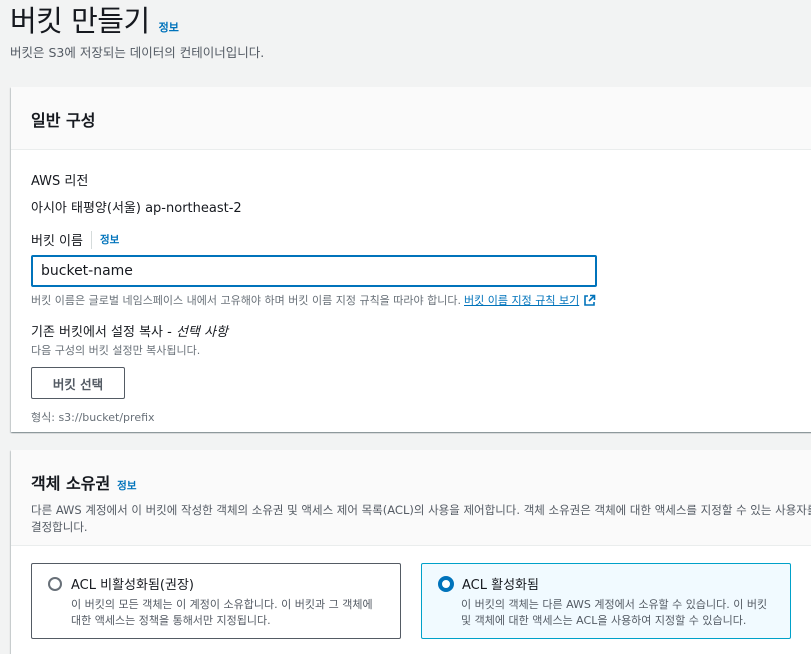 This screenshot has width=811, height=654. I want to click on bucket-name-label: 버킷 이름, so click(57, 241).